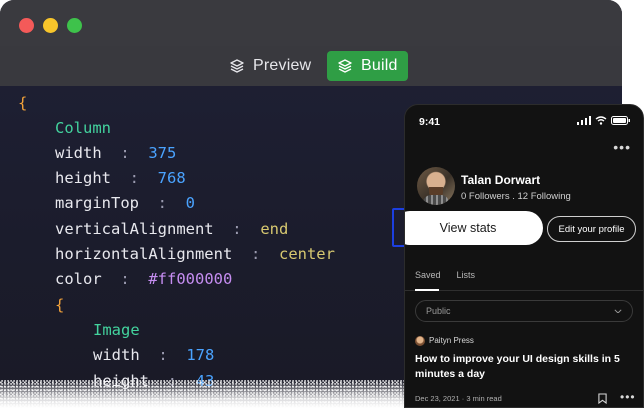 The image size is (644, 408). I want to click on prop-value: 768, so click(171, 178).